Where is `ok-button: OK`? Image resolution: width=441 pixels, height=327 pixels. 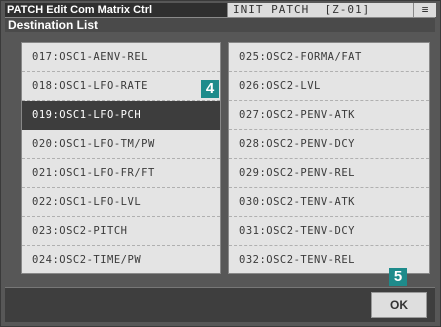
ok-button: OK is located at coordinates (399, 305).